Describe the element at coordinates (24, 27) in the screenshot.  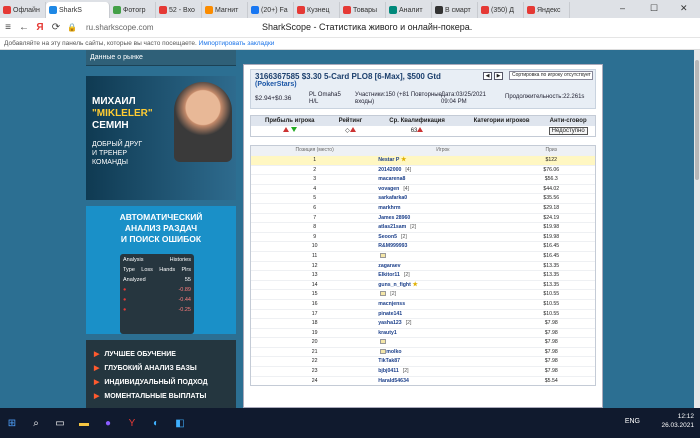
I see `back-icon: ←` at that location.